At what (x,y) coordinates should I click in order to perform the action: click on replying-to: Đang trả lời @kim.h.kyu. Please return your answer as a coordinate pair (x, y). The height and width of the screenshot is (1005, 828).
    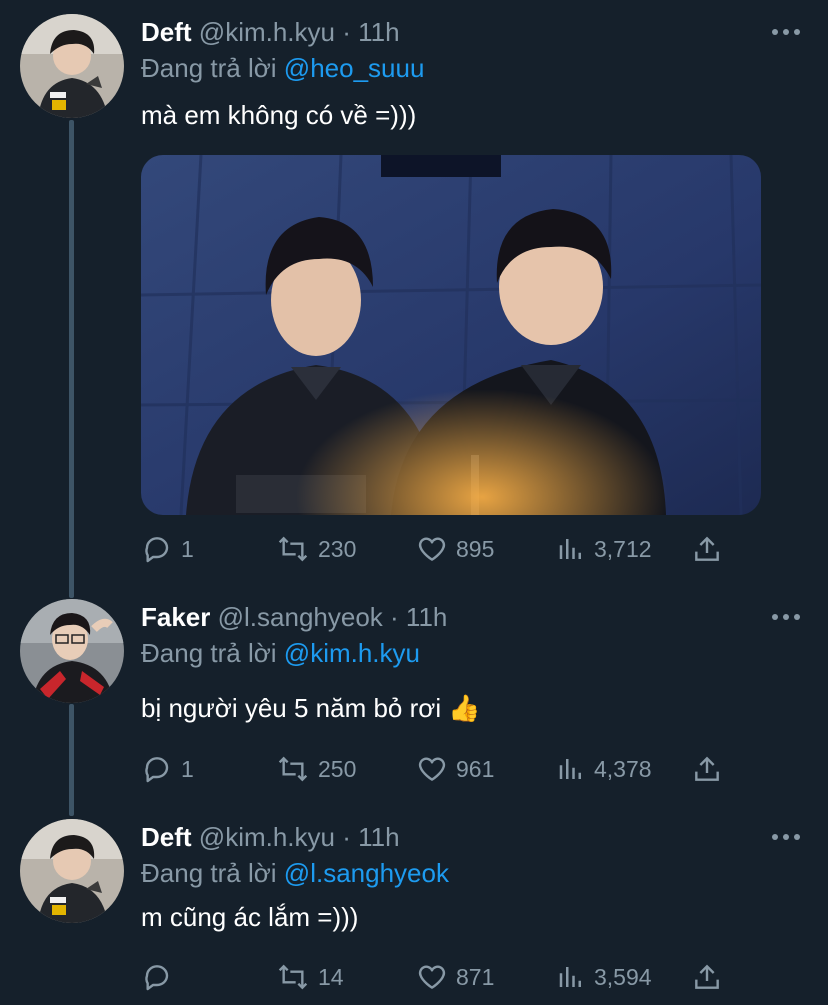
    Looking at the image, I should click on (280, 653).